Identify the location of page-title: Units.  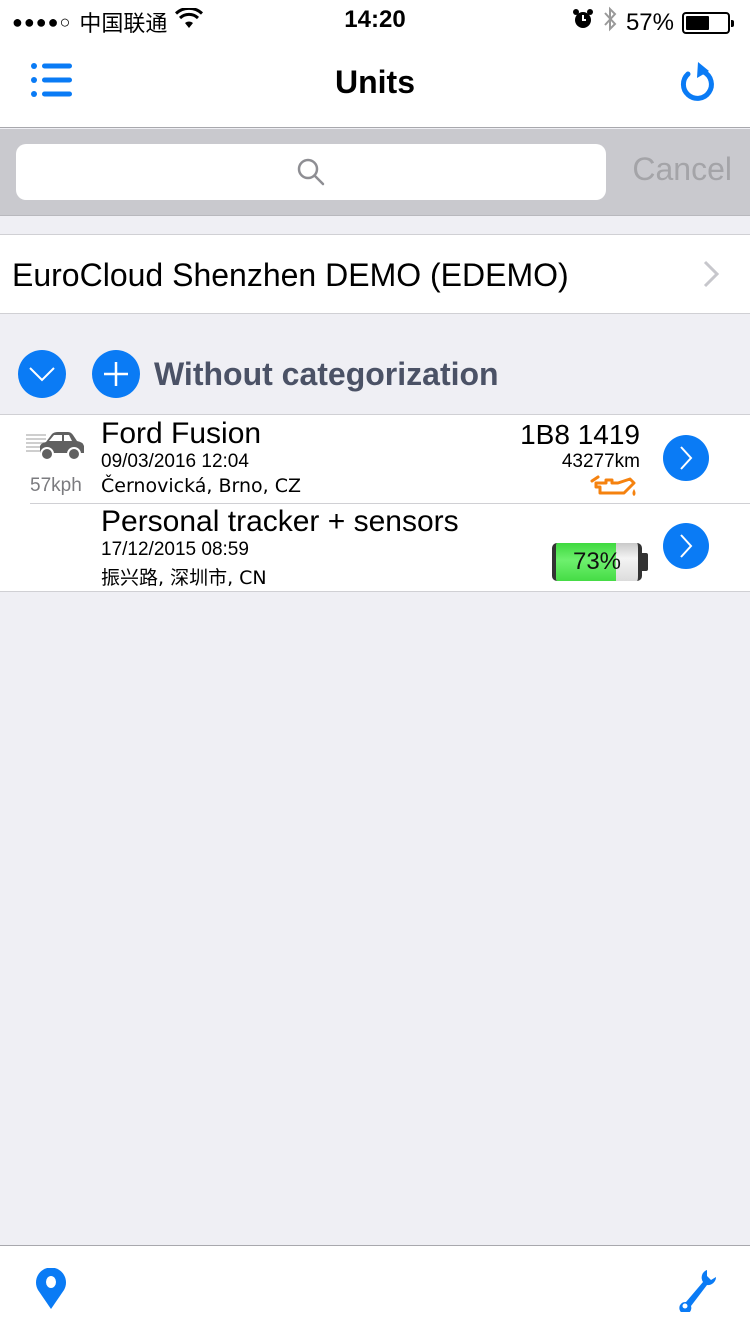
(375, 82).